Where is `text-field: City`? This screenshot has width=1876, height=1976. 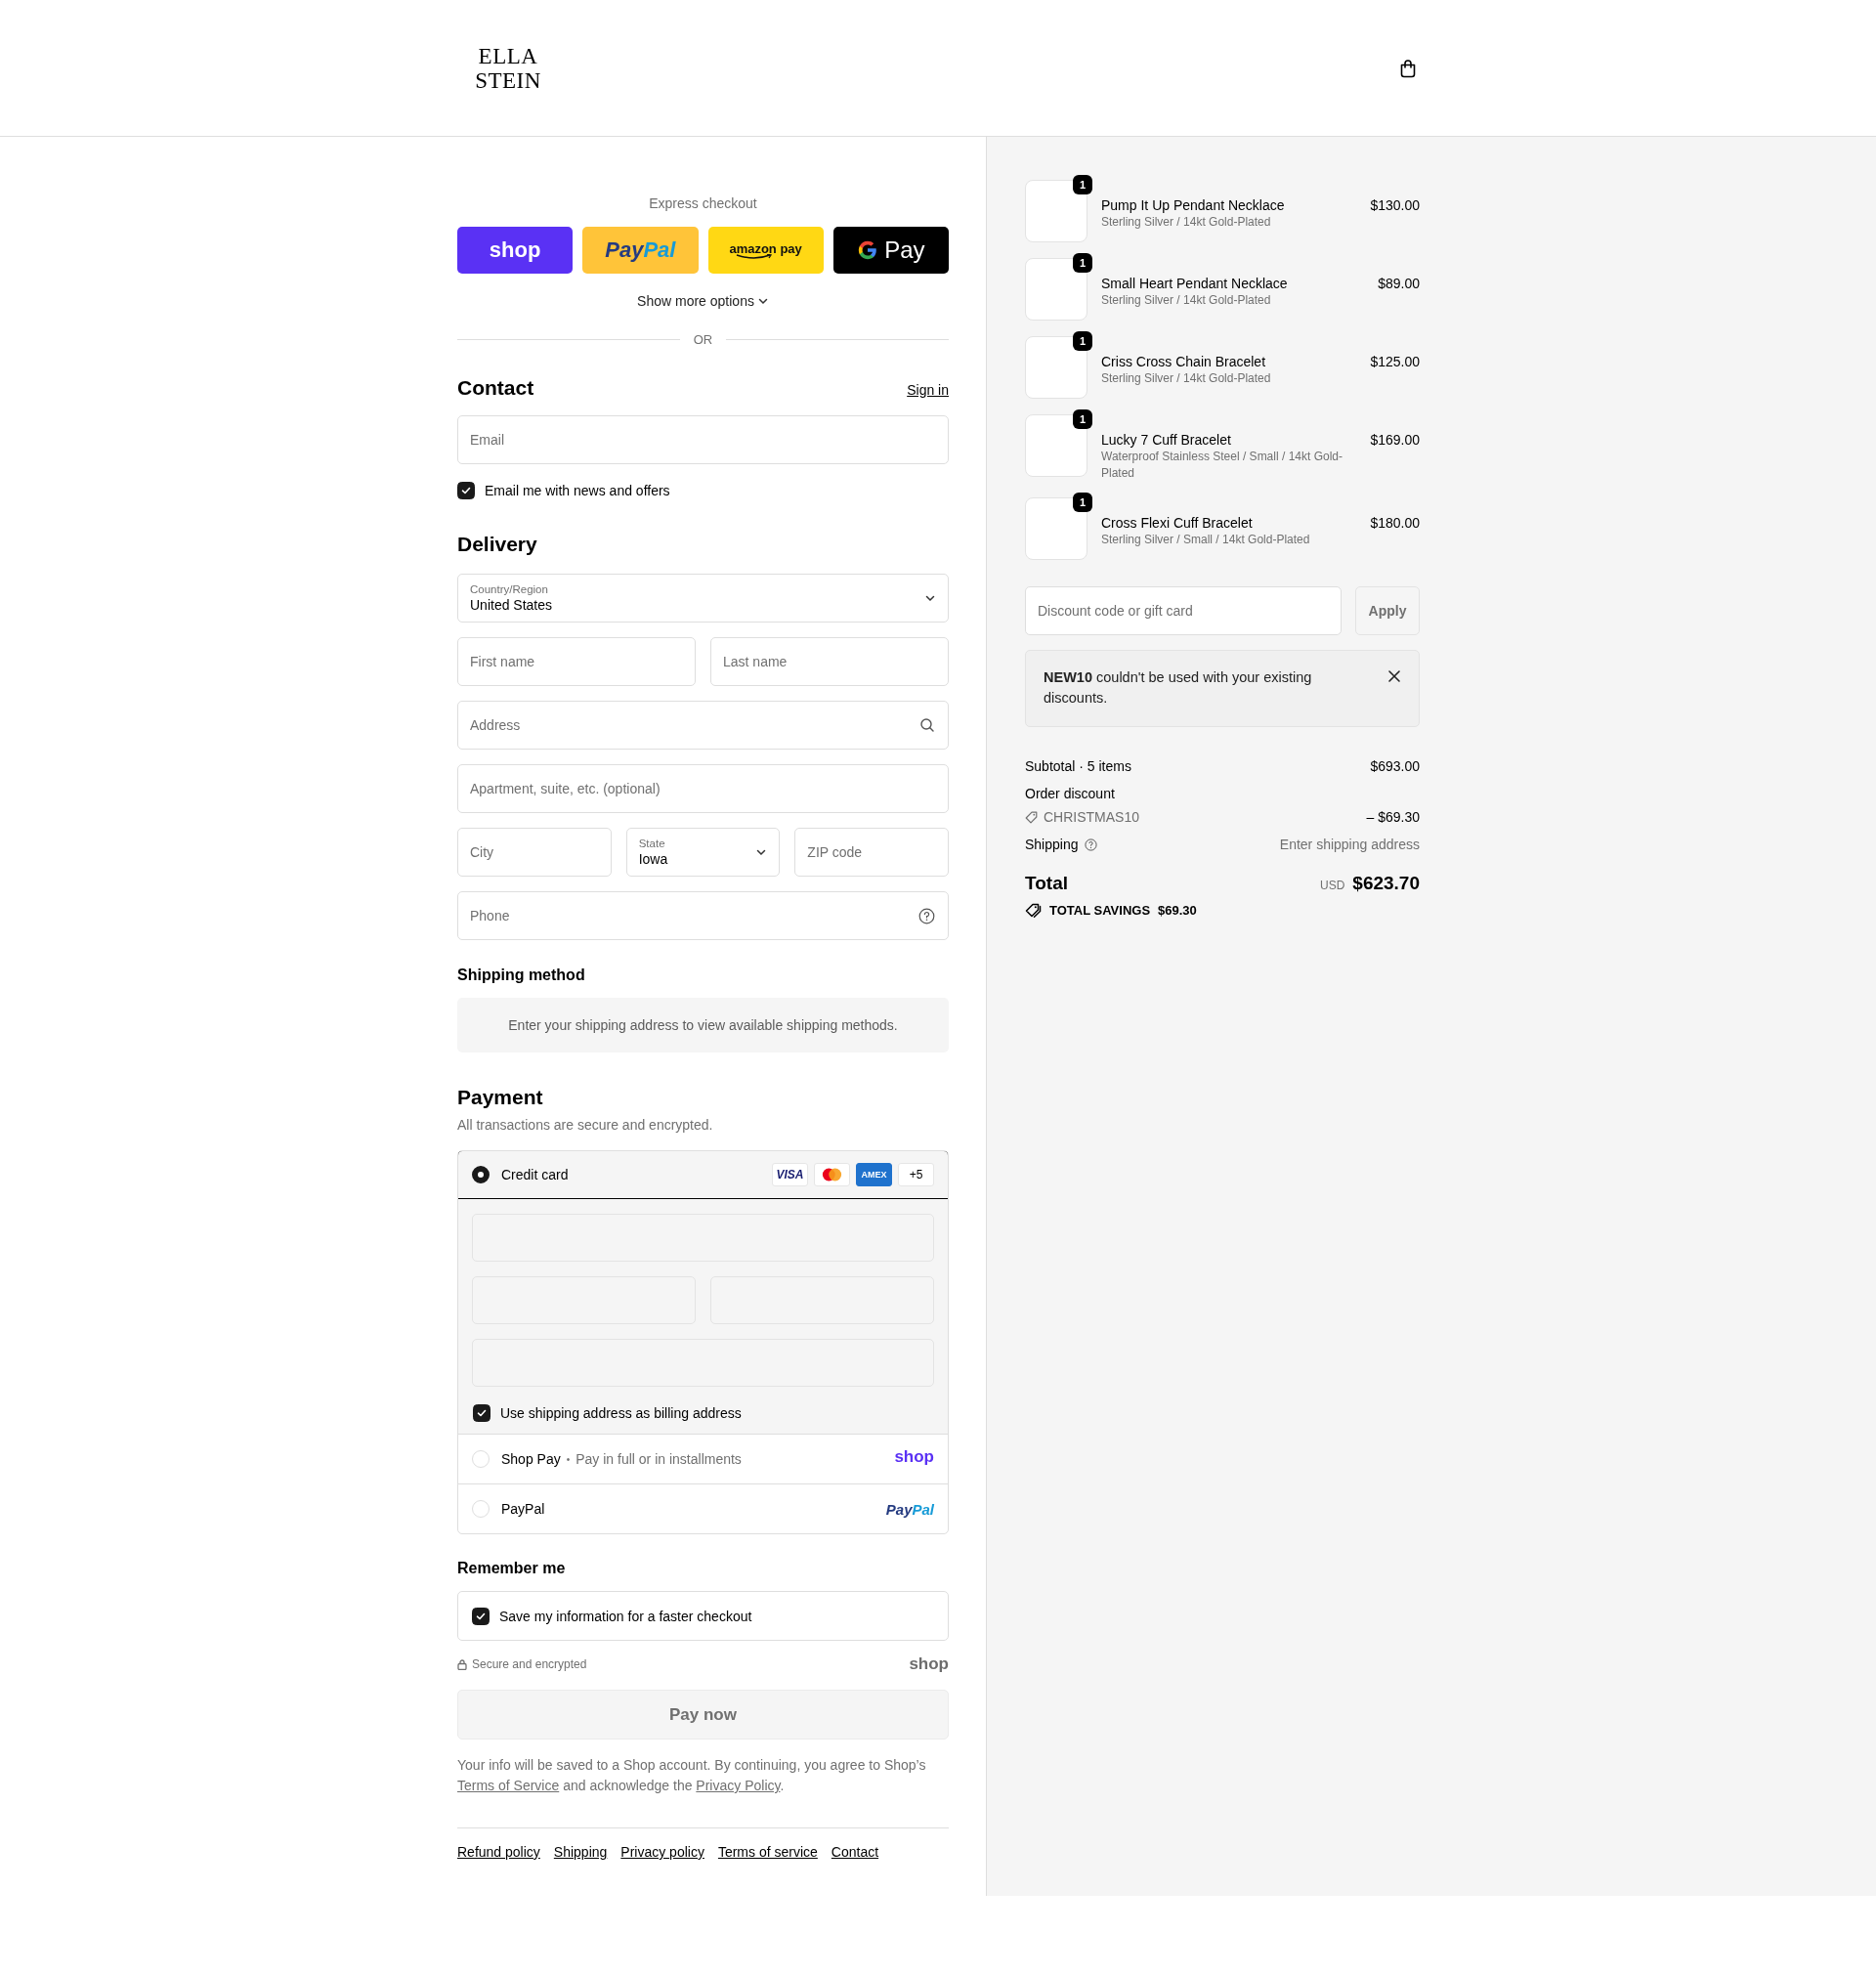
text-field: City is located at coordinates (534, 852).